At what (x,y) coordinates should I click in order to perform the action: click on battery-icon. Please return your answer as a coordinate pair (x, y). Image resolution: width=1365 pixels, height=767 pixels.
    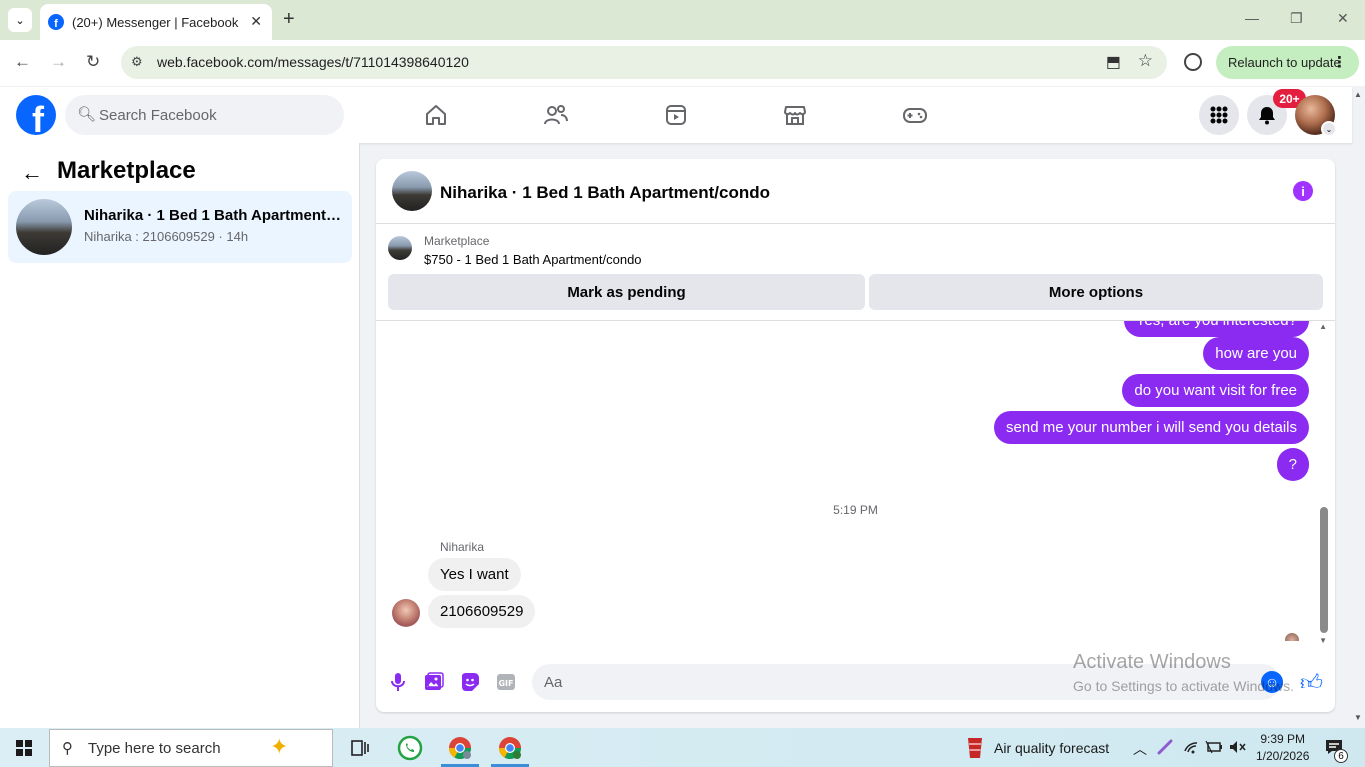
    Looking at the image, I should click on (1214, 748).